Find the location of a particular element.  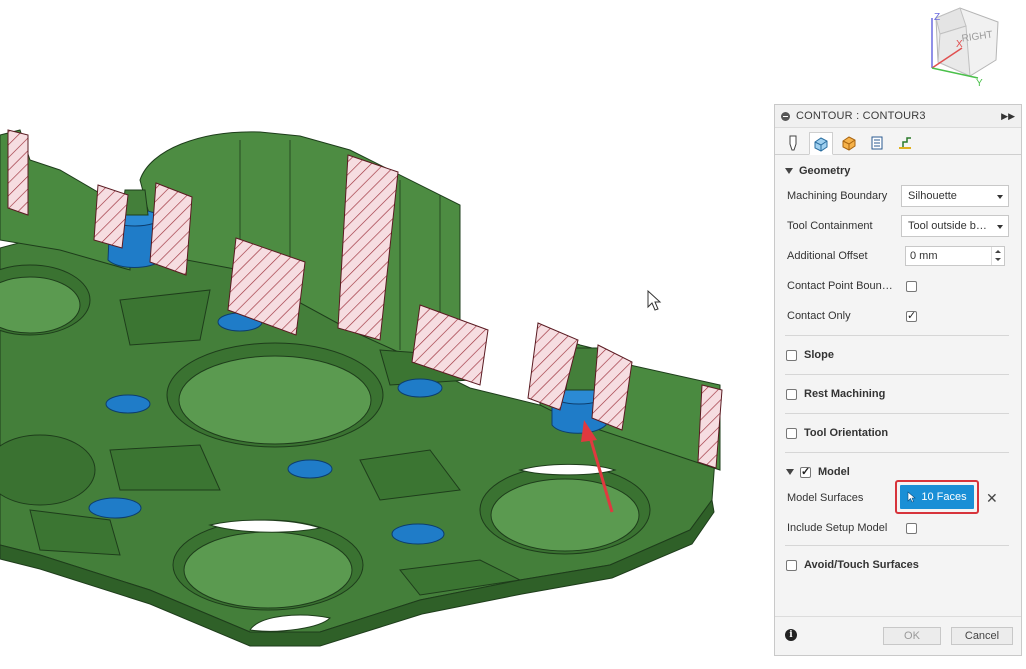

axis-x-label: X is located at coordinates (959, 44).